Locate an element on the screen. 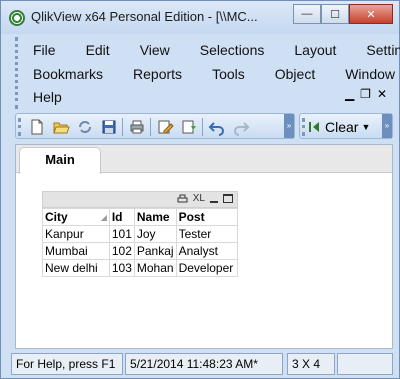 Image resolution: width=400 pixels, height=379 pixels. menu-settings: Settings is located at coordinates (375, 50).